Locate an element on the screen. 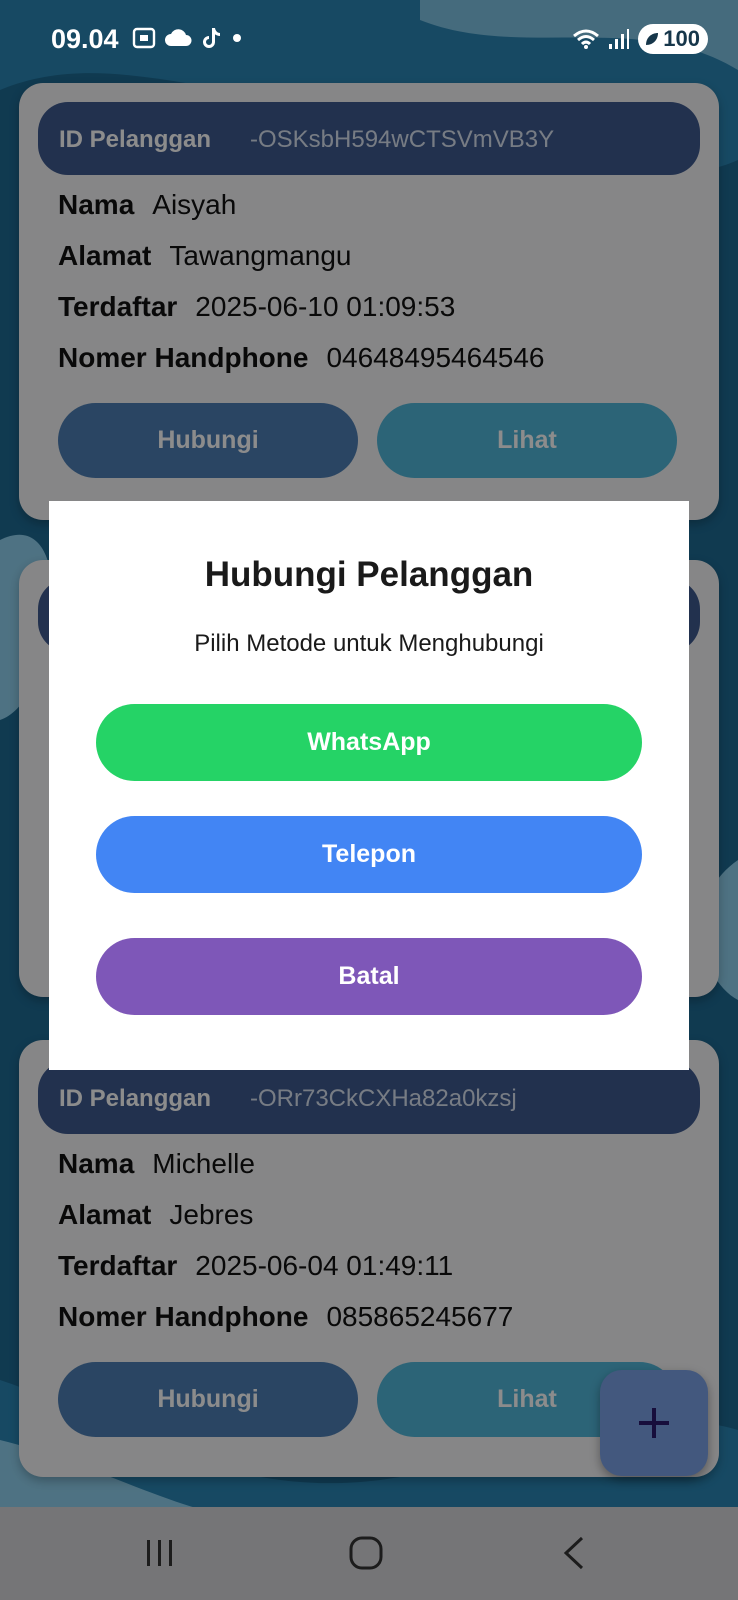 This screenshot has width=738, height=1600. dialog-title: Hubungi Pelanggan is located at coordinates (369, 574).